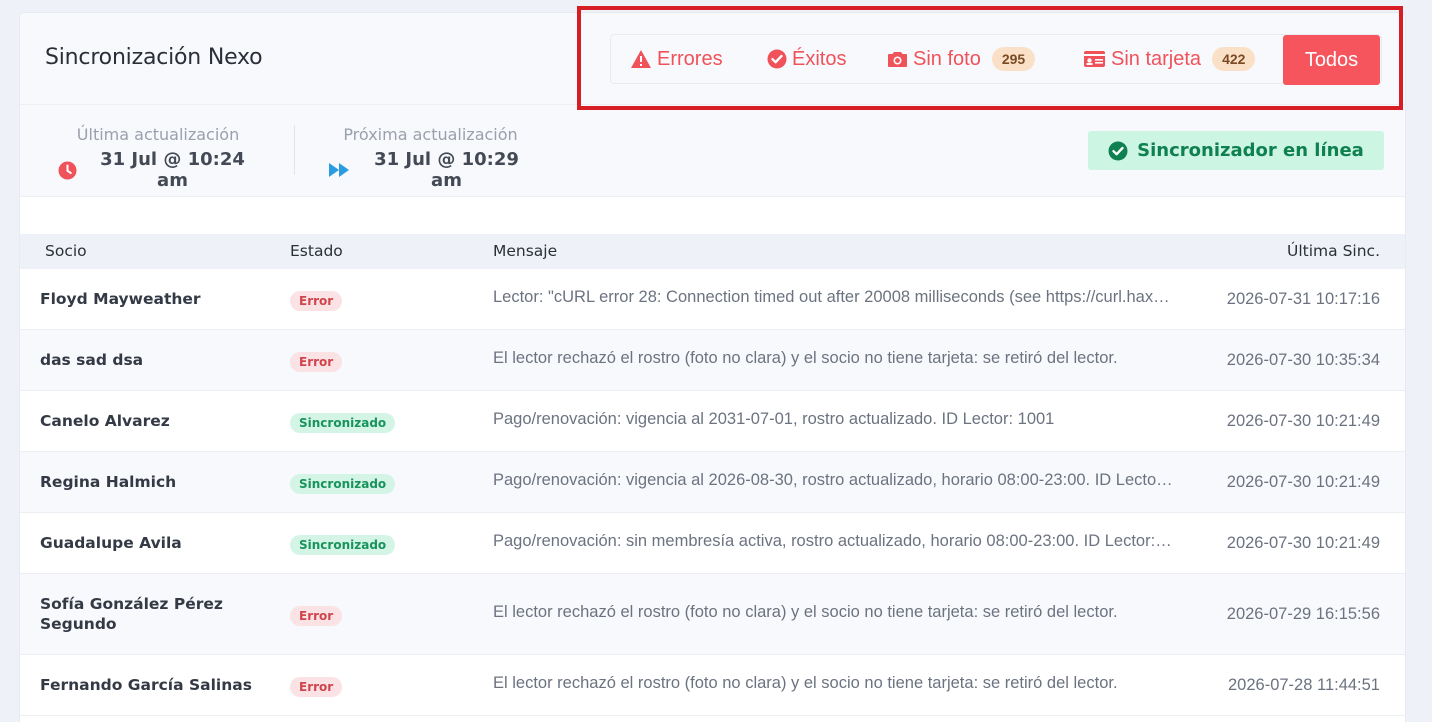  Describe the element at coordinates (1250, 150) in the screenshot. I see `sync-status-label: Sincronizador en línea` at that location.